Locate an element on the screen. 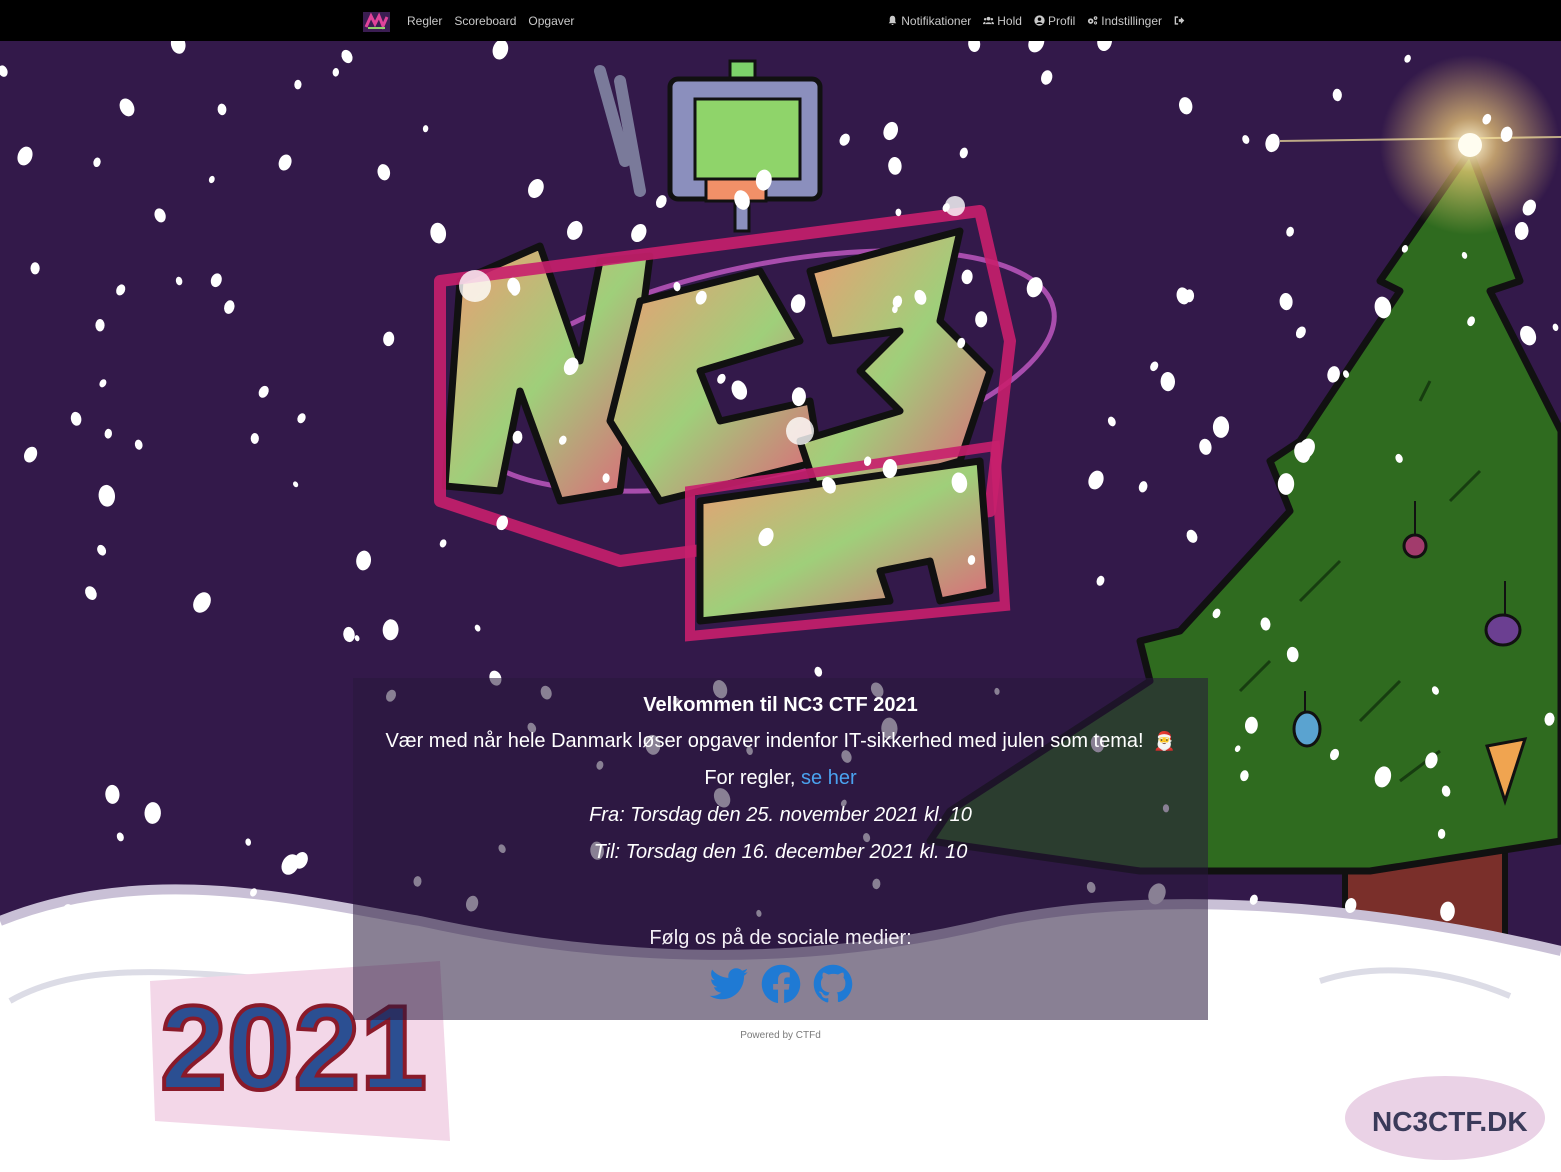 The height and width of the screenshot is (1172, 1561). nav-notifikationer: Notifikationer is located at coordinates (929, 21).